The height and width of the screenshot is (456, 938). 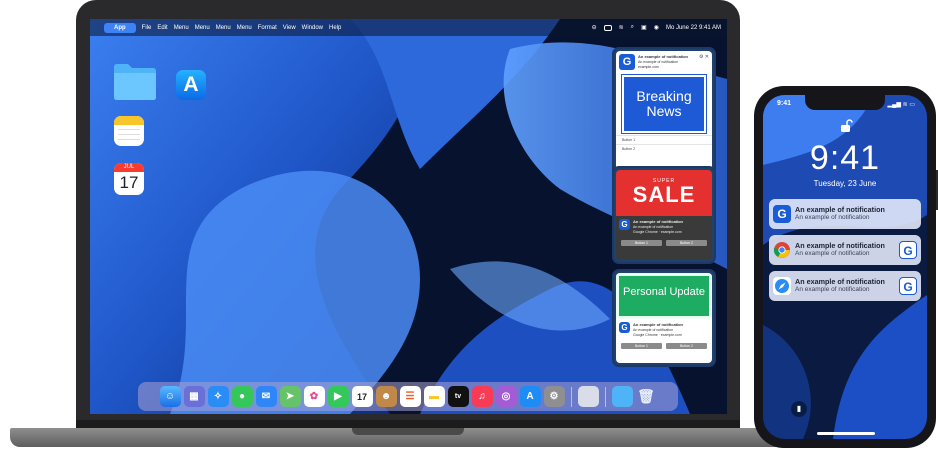 I want to click on chrome-icon, so click(x=781, y=250).